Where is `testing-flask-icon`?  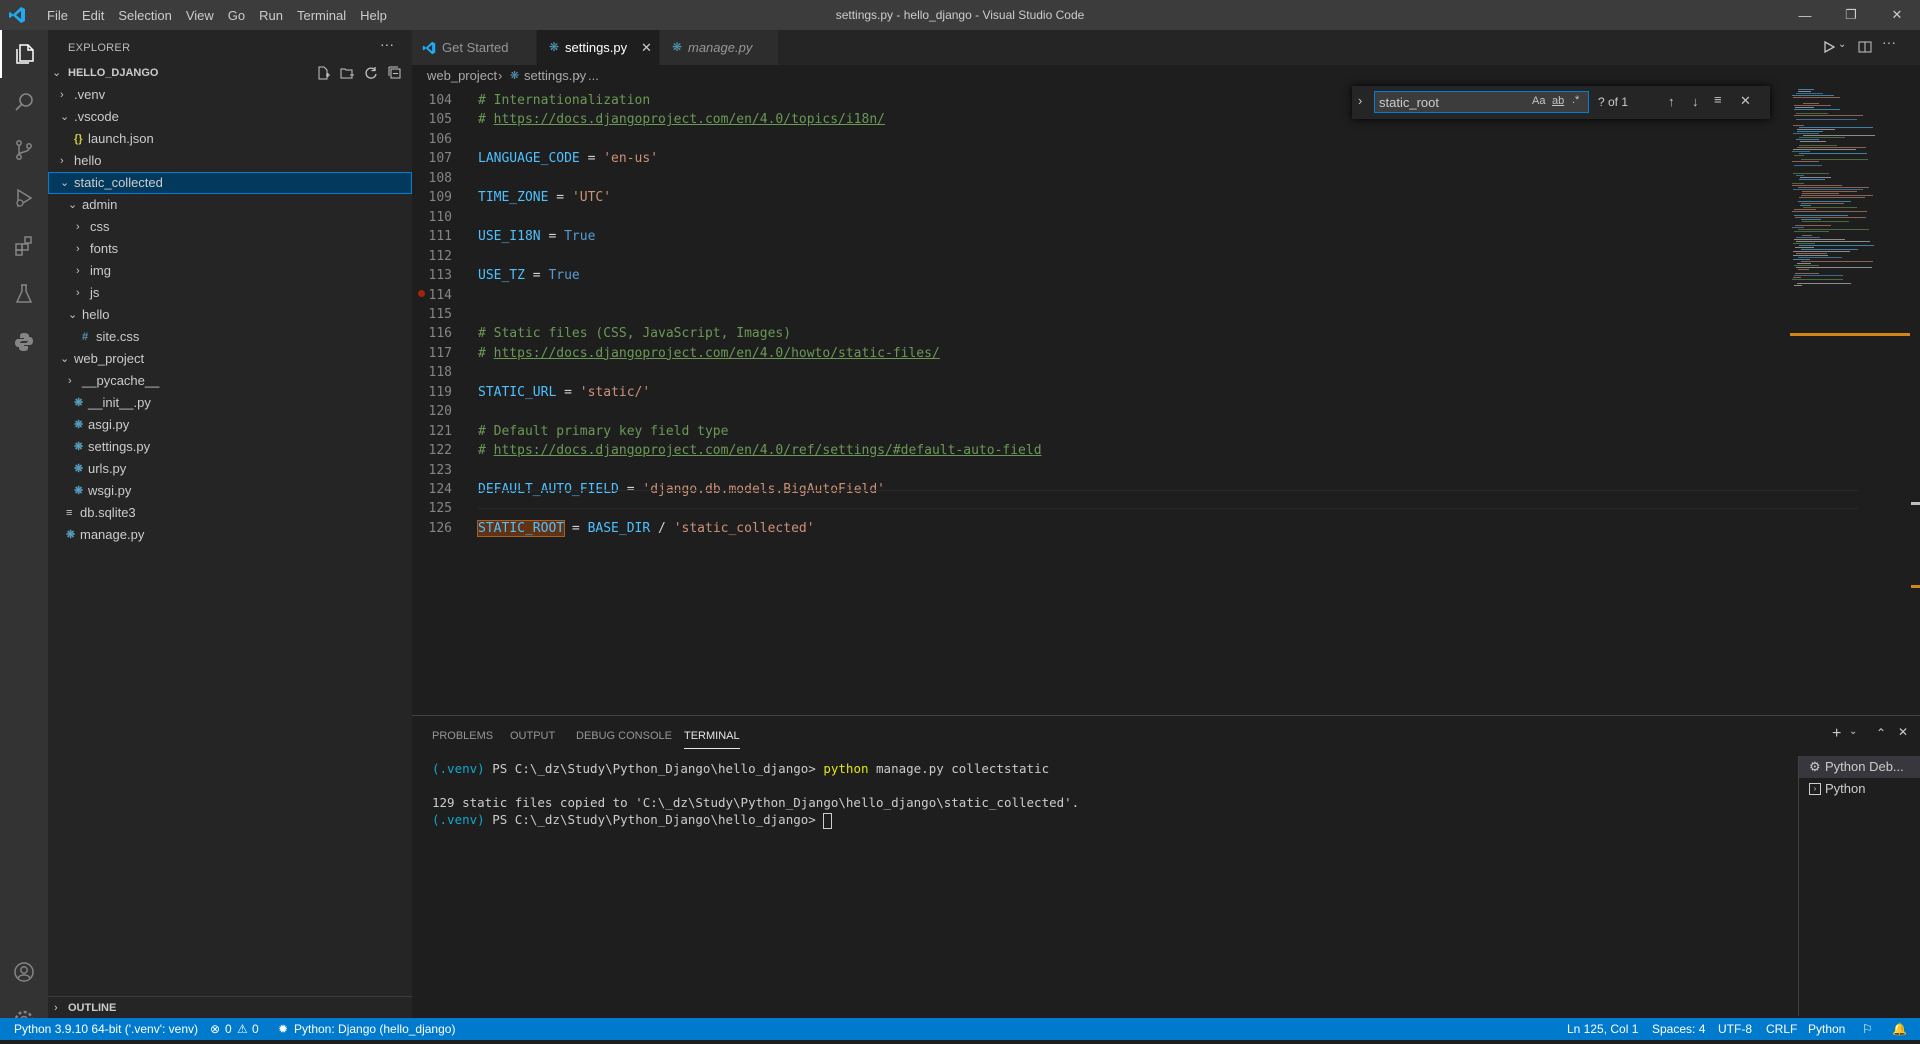 testing-flask-icon is located at coordinates (24, 294).